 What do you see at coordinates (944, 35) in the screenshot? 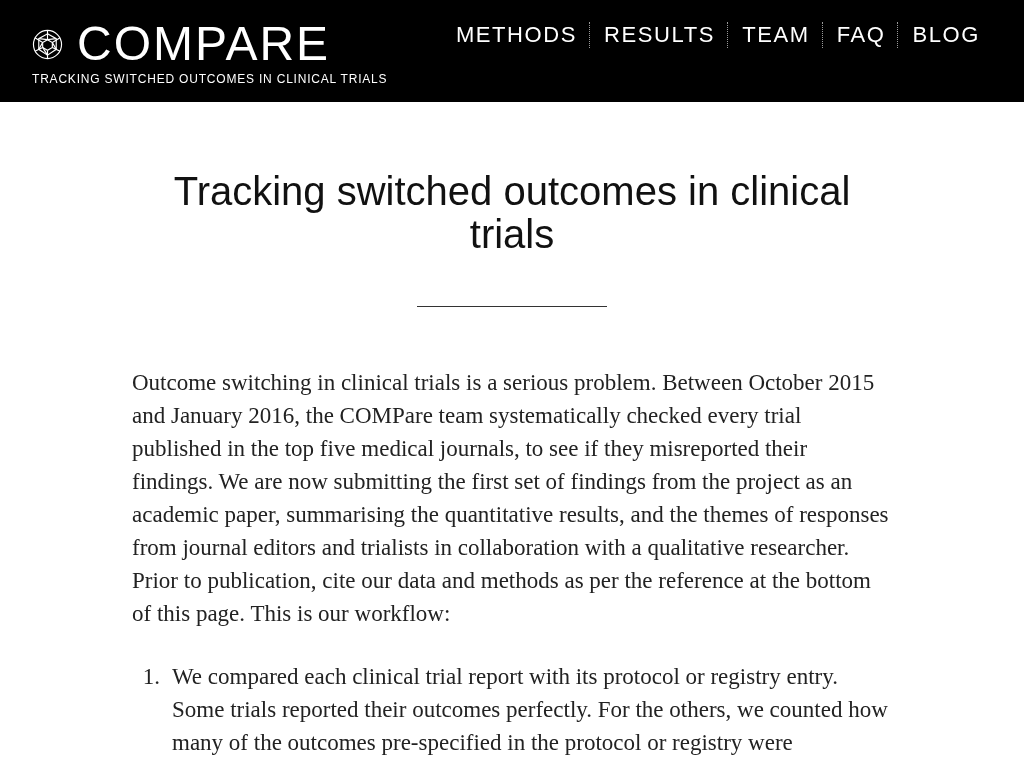
I see `nav-link: BLOG` at bounding box center [944, 35].